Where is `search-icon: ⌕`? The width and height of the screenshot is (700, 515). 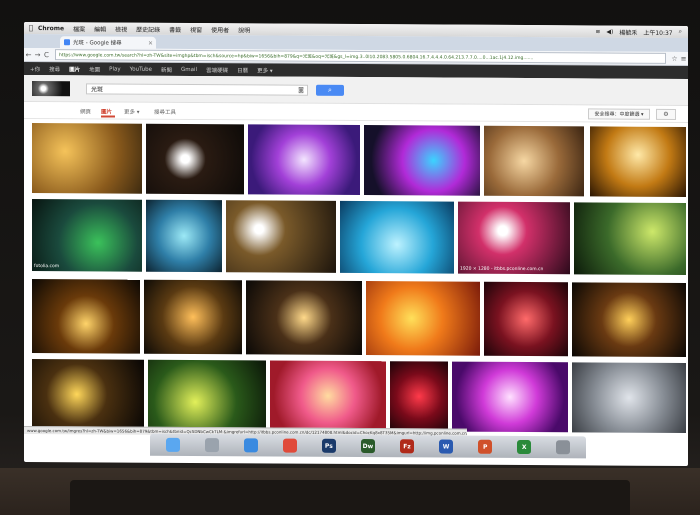 search-icon: ⌕ is located at coordinates (330, 89).